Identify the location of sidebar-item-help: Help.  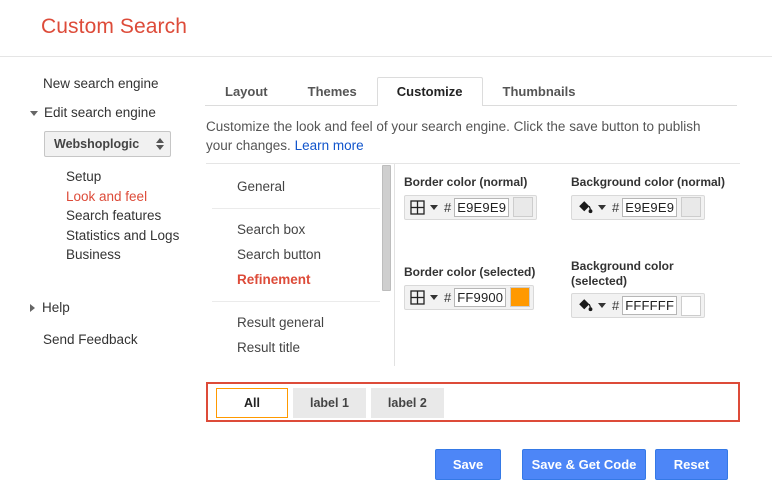
(50, 307).